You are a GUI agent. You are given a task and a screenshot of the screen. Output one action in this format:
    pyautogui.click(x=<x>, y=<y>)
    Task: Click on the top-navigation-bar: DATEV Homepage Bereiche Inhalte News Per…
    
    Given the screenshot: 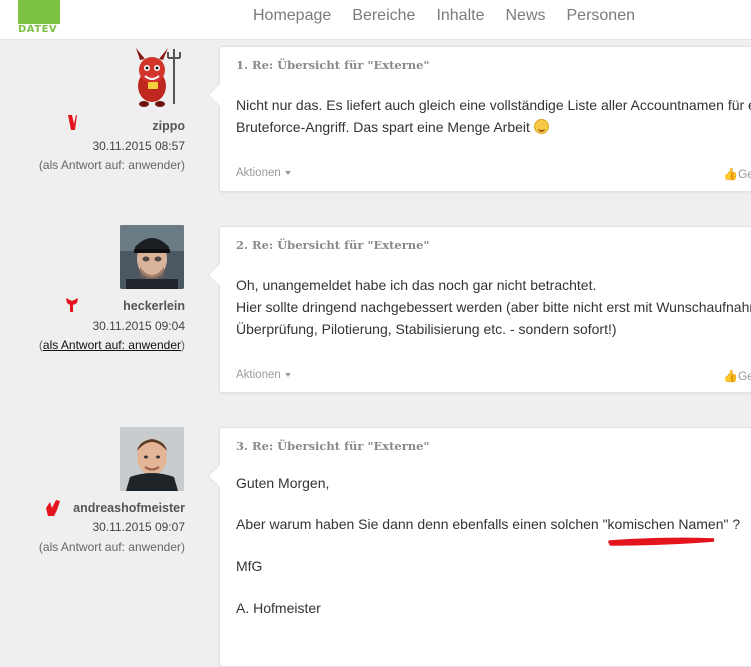 What is the action you would take?
    pyautogui.click(x=375, y=20)
    